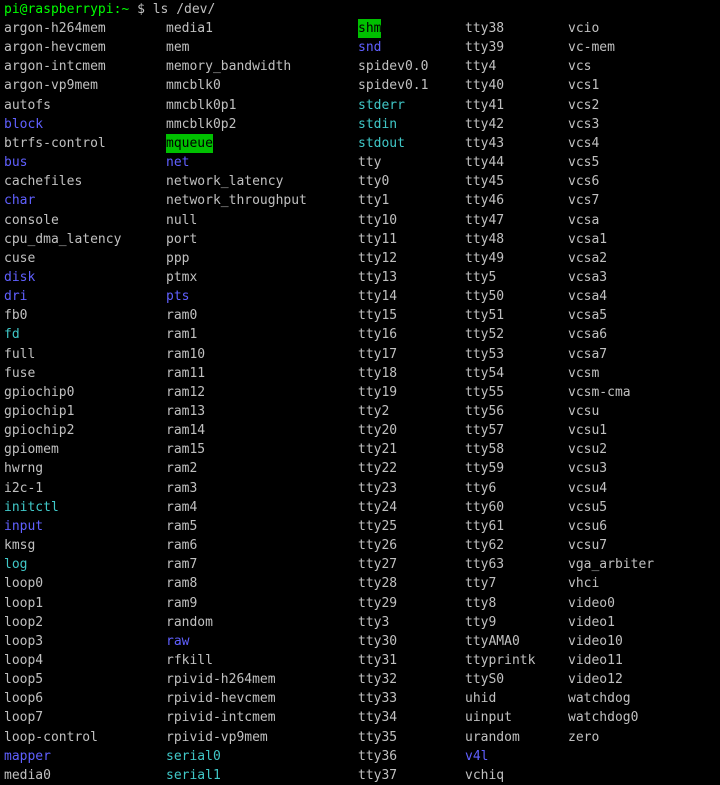  What do you see at coordinates (378, 335) in the screenshot?
I see `dev-entry: tty16` at bounding box center [378, 335].